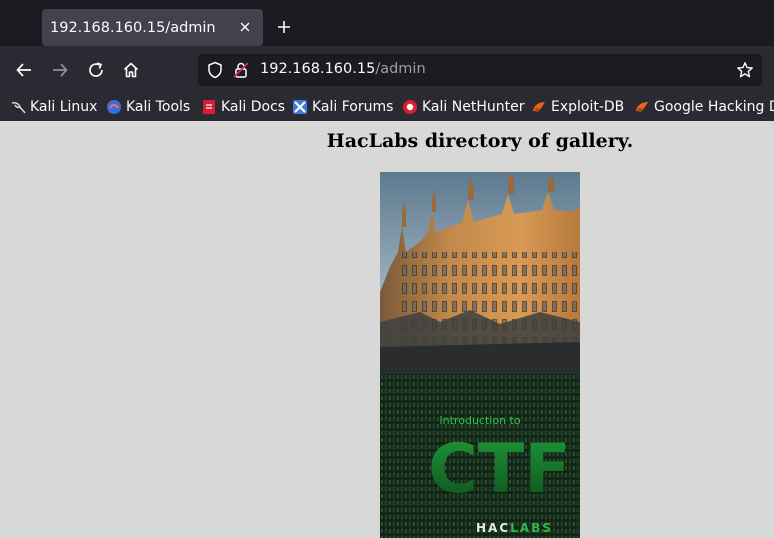 The width and height of the screenshot is (774, 538). Describe the element at coordinates (745, 72) in the screenshot. I see `bookmark-star-icon` at that location.